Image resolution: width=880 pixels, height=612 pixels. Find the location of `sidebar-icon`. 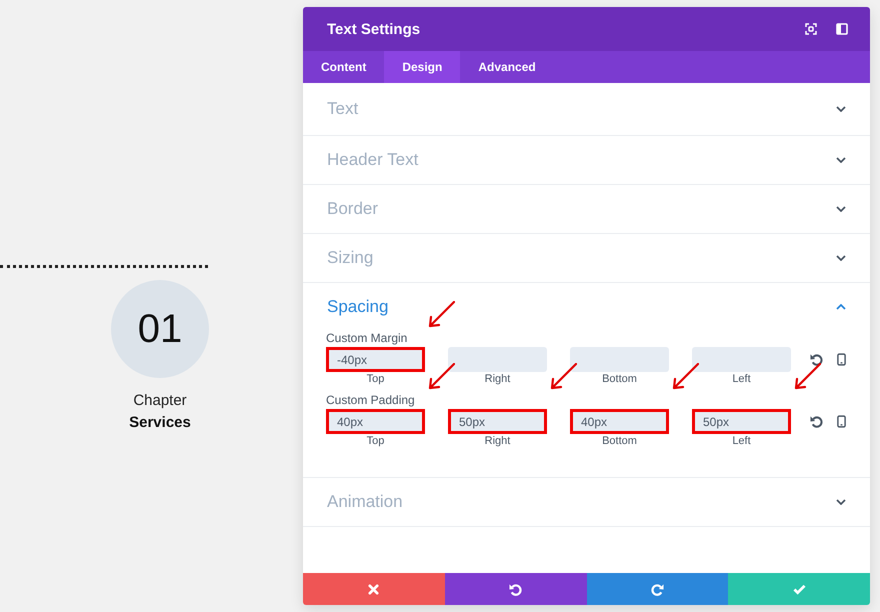

sidebar-icon is located at coordinates (842, 29).